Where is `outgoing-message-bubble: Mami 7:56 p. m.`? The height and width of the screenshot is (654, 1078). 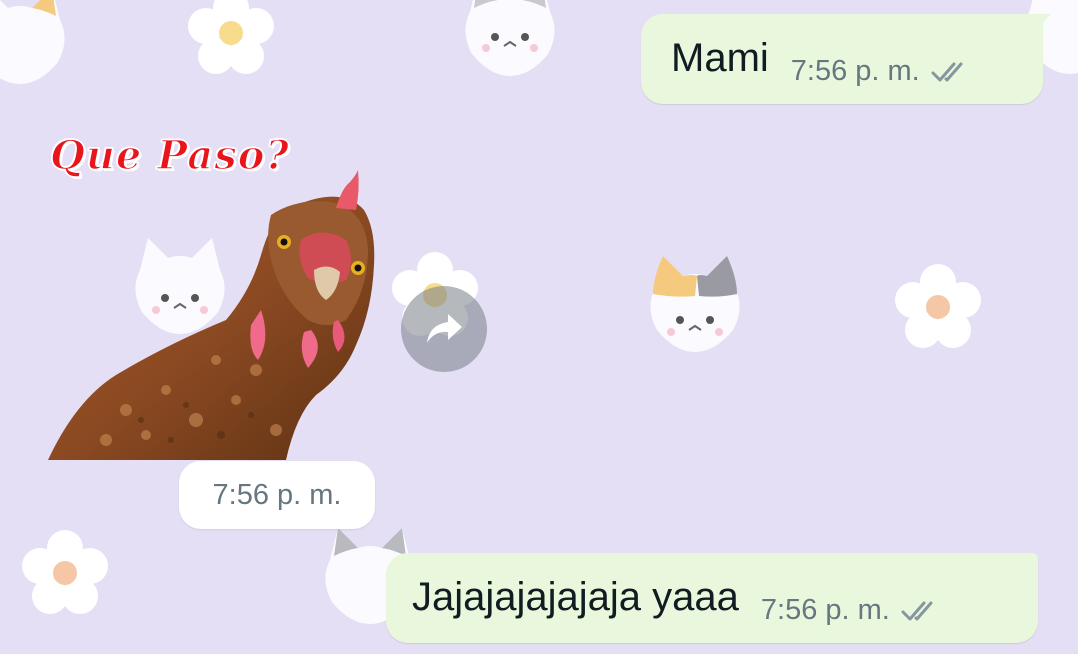
outgoing-message-bubble: Mami 7:56 p. m. is located at coordinates (842, 59).